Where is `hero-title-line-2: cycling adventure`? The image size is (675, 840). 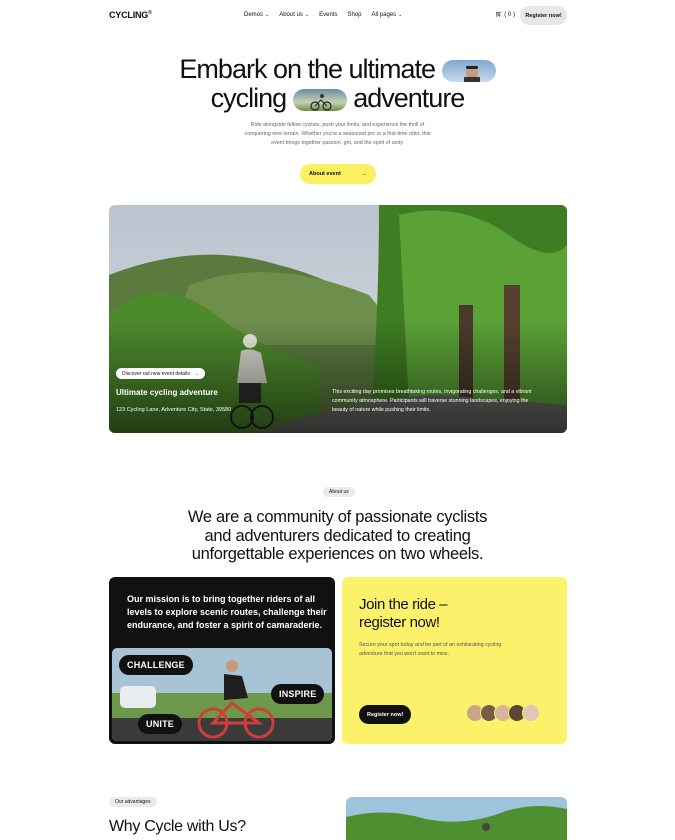 hero-title-line-2: cycling adventure is located at coordinates (338, 98).